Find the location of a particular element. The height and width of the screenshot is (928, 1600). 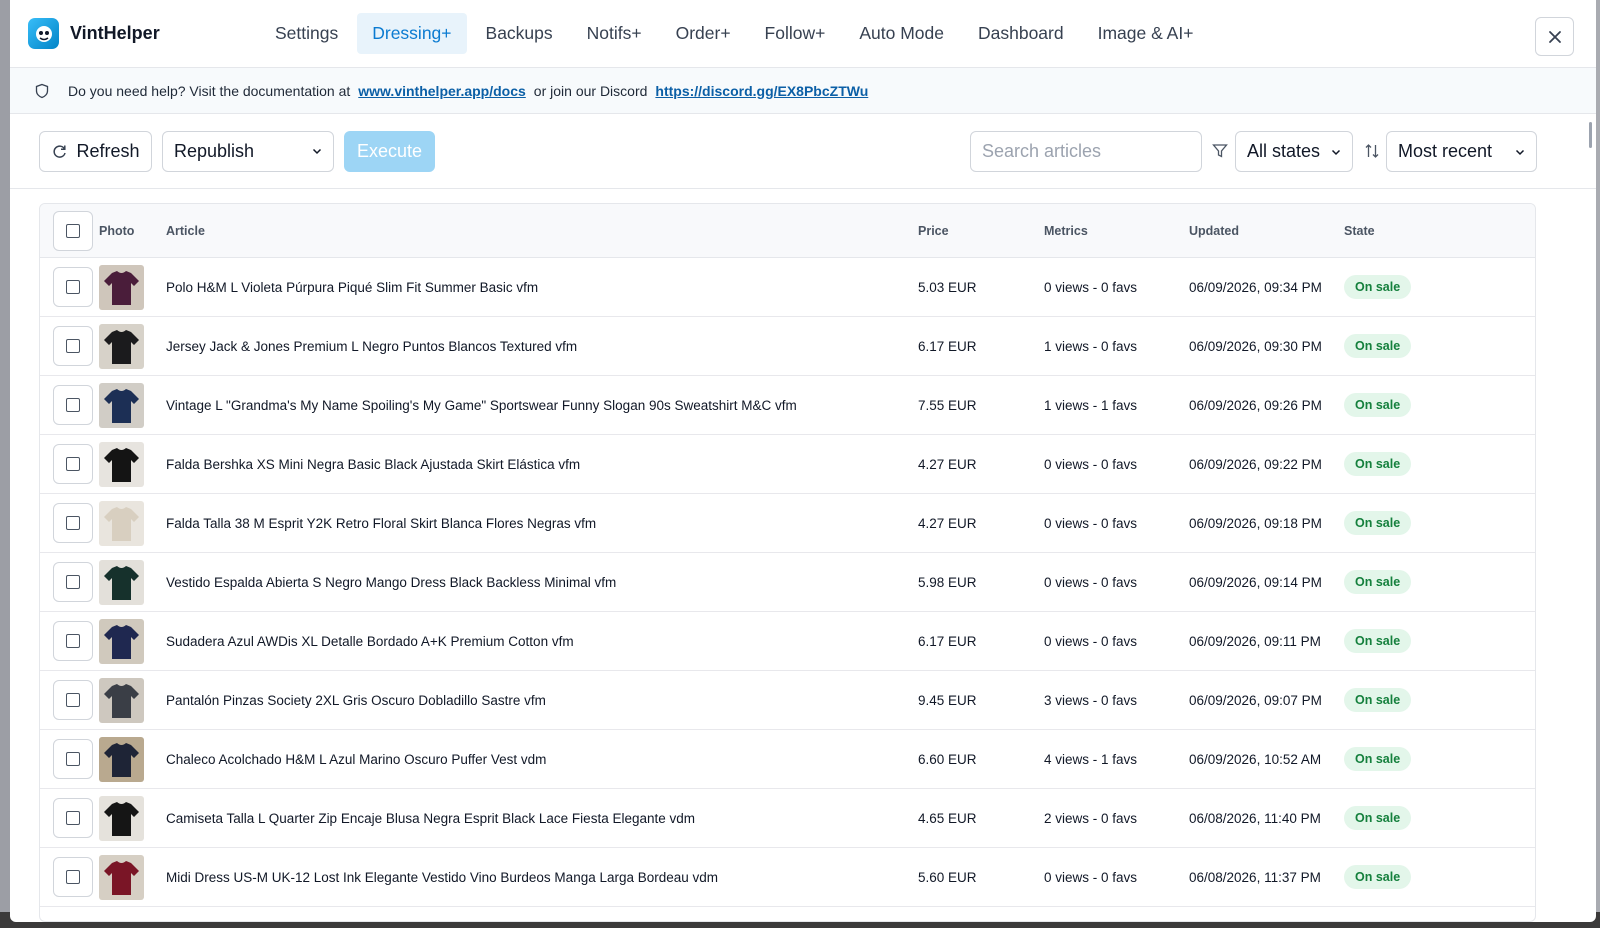

search-input: Search articles is located at coordinates (1086, 151).